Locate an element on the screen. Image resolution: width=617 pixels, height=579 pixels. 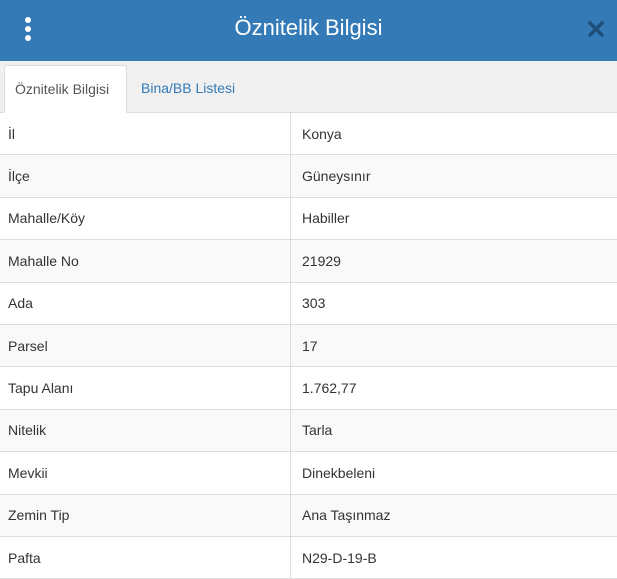
attribute-key: İl is located at coordinates (145, 134).